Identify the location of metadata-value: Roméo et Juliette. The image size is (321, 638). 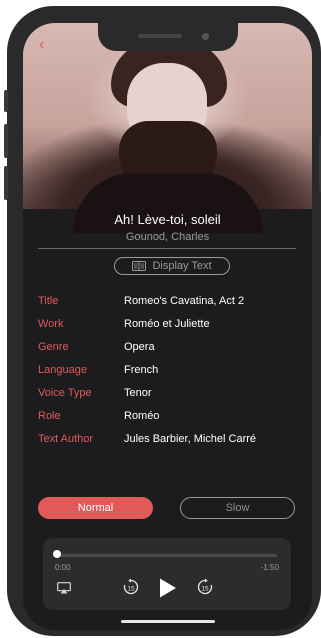
(167, 323).